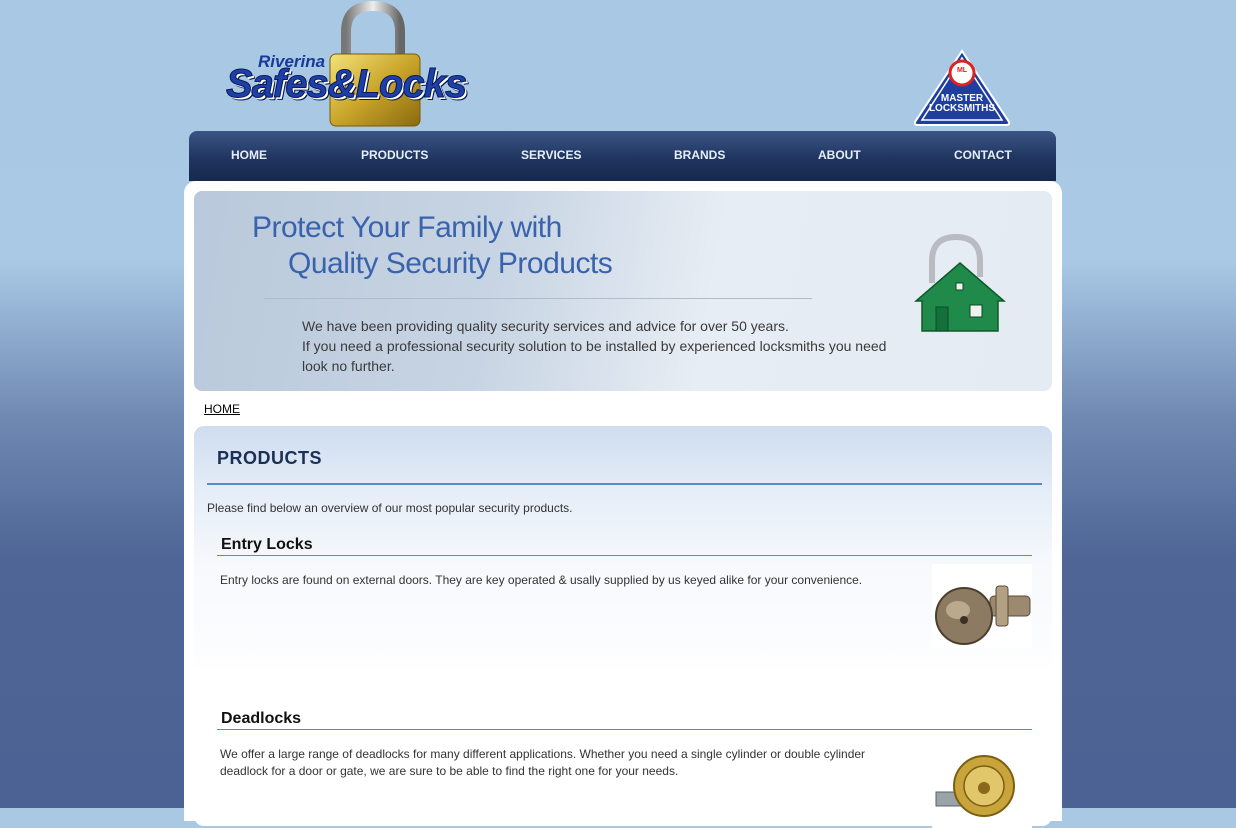 The image size is (1236, 828). I want to click on breadcrumb-home: HOME, so click(222, 409).